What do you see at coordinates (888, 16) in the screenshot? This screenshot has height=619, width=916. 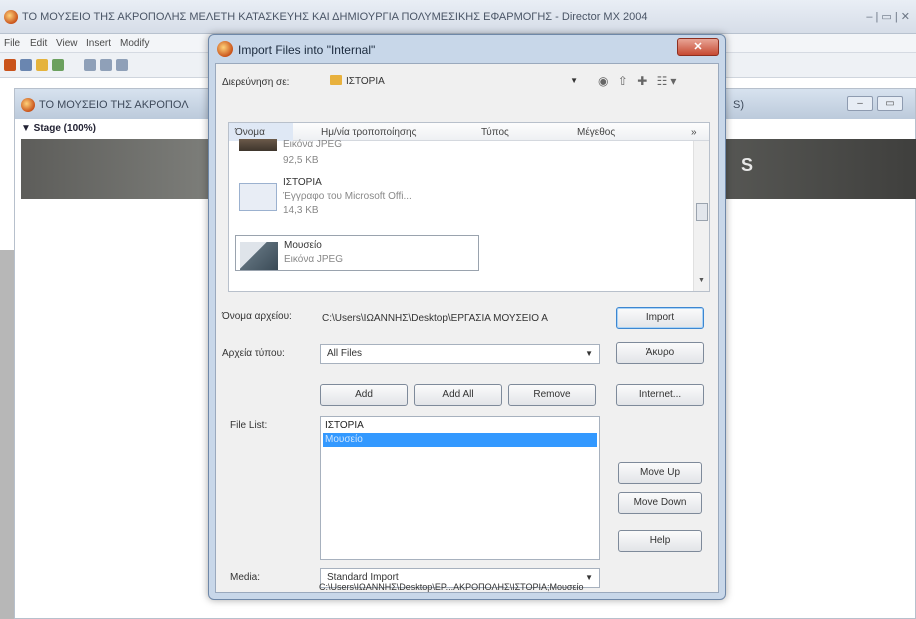 I see `window-controls: – | ▭ | ✕` at bounding box center [888, 16].